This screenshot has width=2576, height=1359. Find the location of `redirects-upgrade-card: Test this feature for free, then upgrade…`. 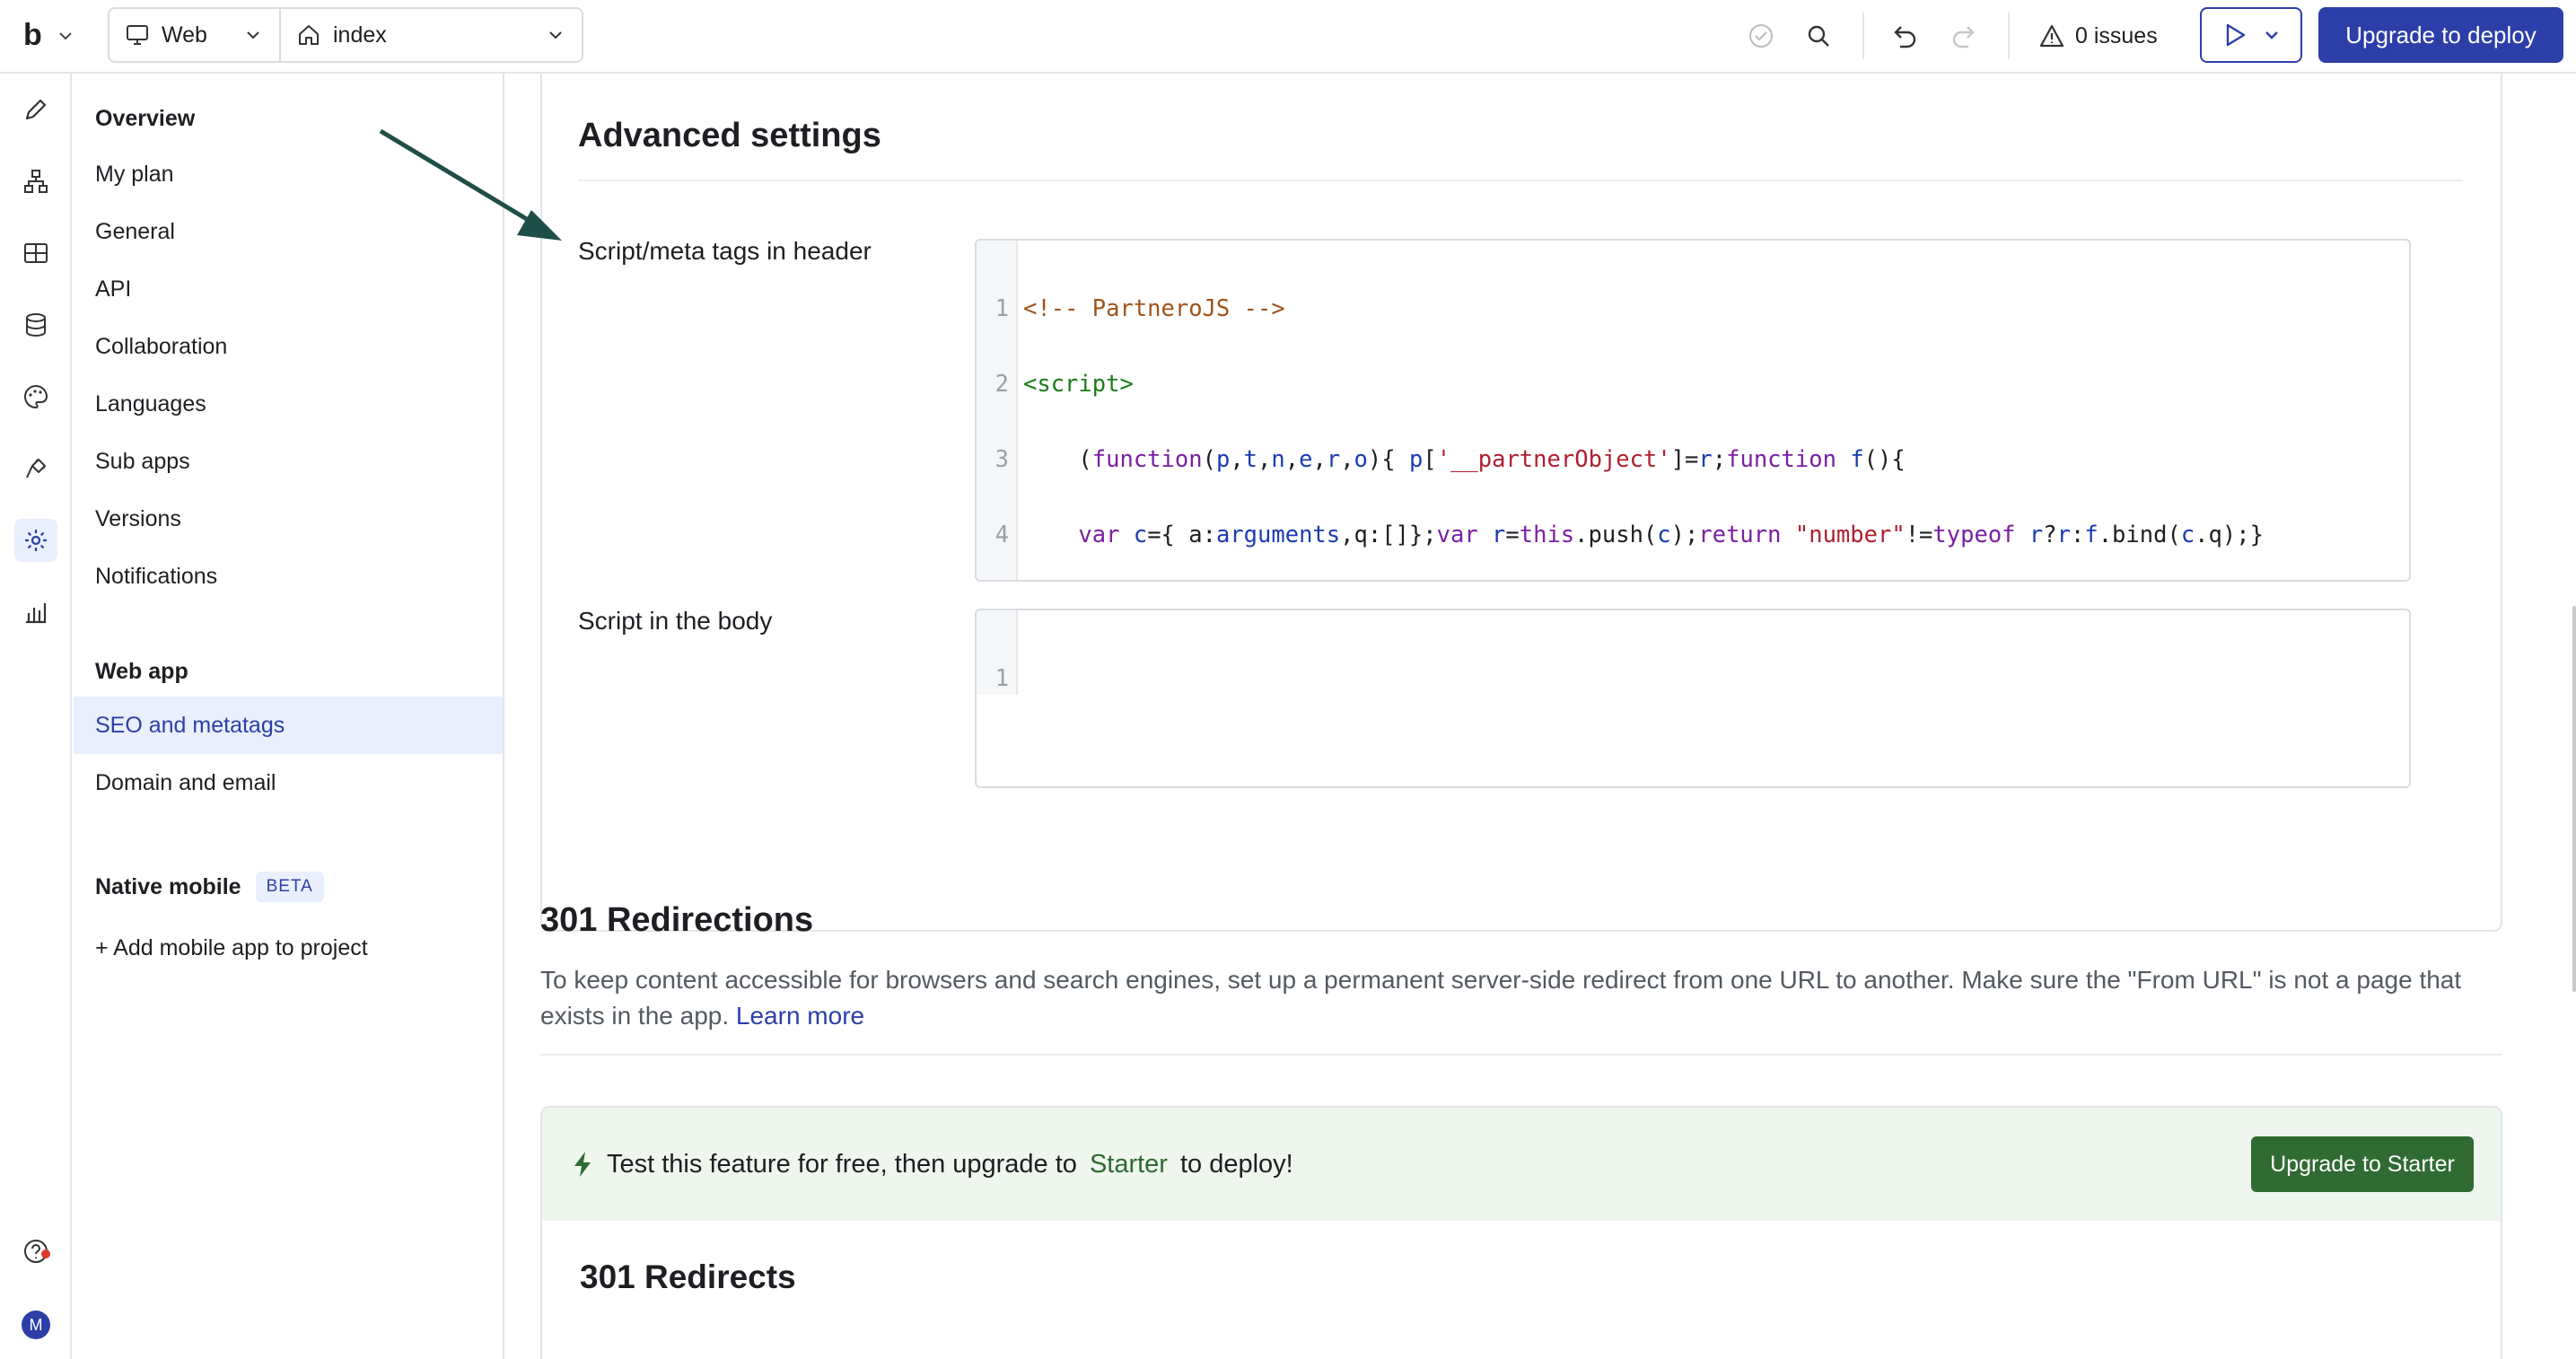

redirects-upgrade-card: Test this feature for free, then upgrade… is located at coordinates (1521, 1232).